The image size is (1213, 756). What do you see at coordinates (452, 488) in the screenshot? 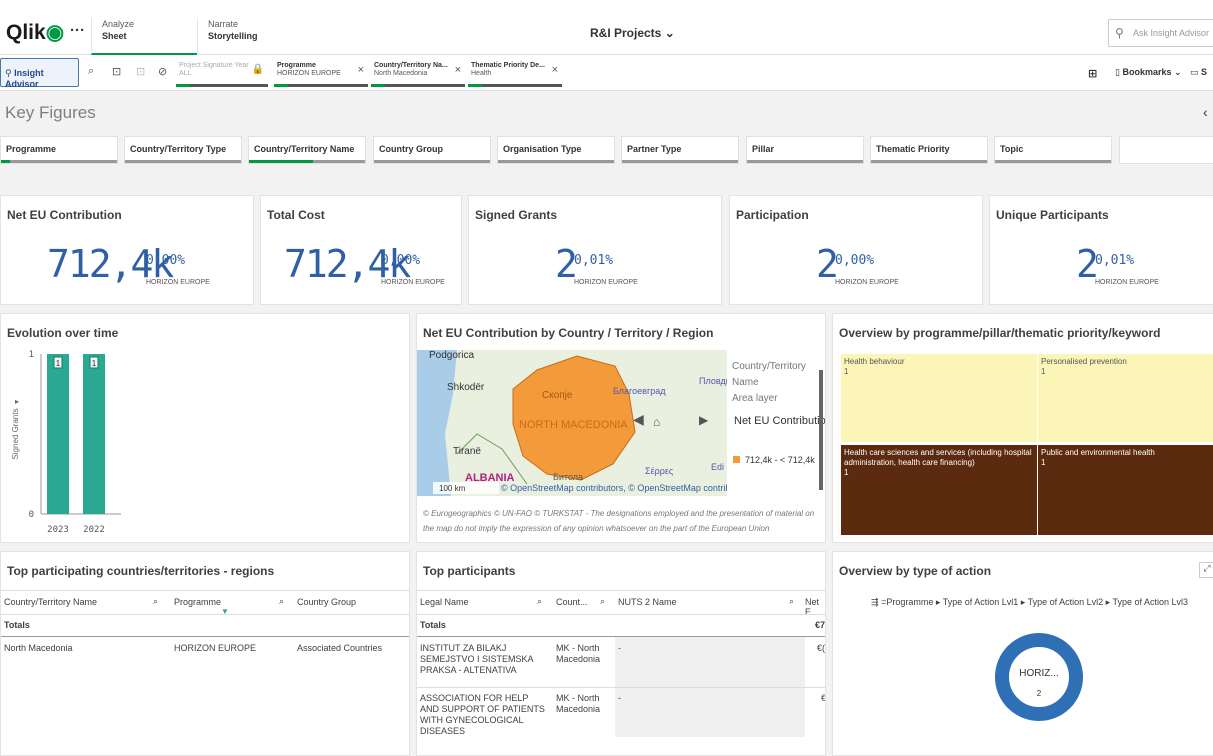
I see `map-scale: 100 km` at bounding box center [452, 488].